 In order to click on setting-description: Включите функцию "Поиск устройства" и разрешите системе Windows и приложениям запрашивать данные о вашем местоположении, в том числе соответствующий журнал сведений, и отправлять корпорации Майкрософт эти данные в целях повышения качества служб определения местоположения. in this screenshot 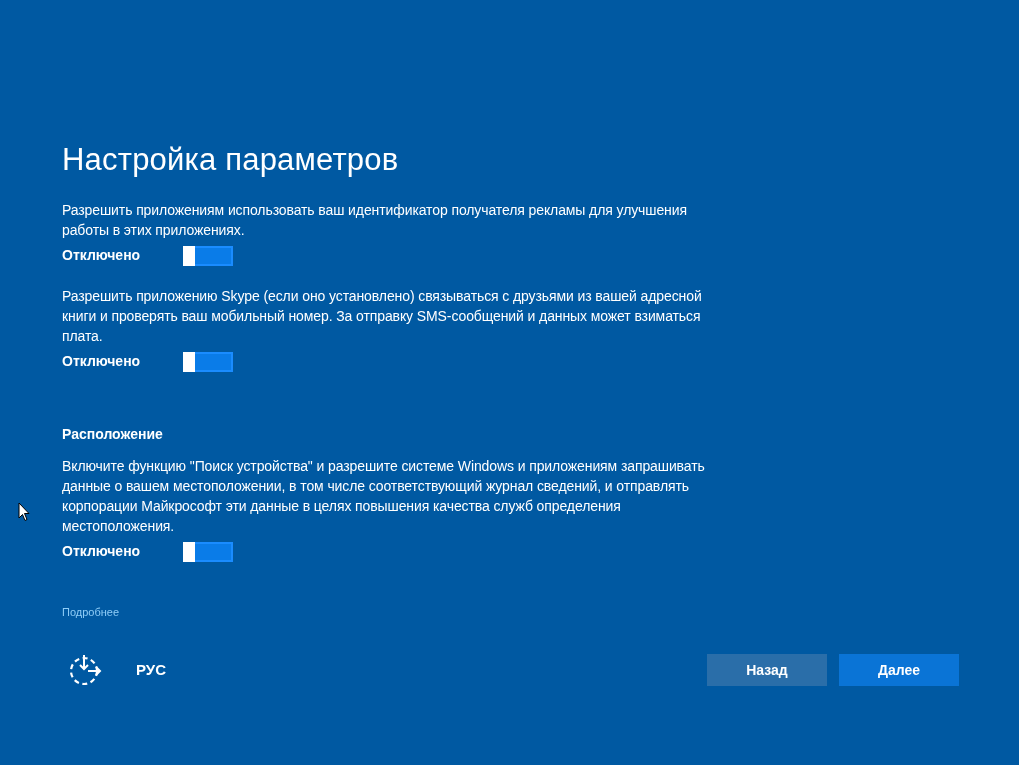, I will do `click(384, 496)`.